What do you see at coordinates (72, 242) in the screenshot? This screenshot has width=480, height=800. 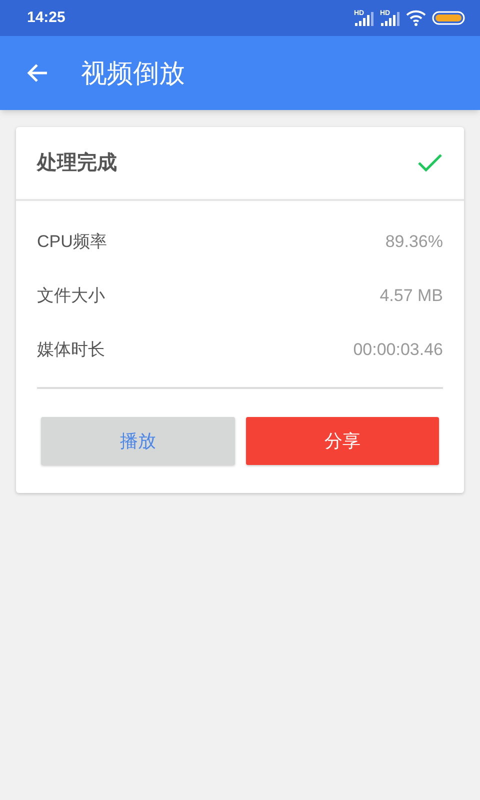 I see `detail-label: CPU频率` at bounding box center [72, 242].